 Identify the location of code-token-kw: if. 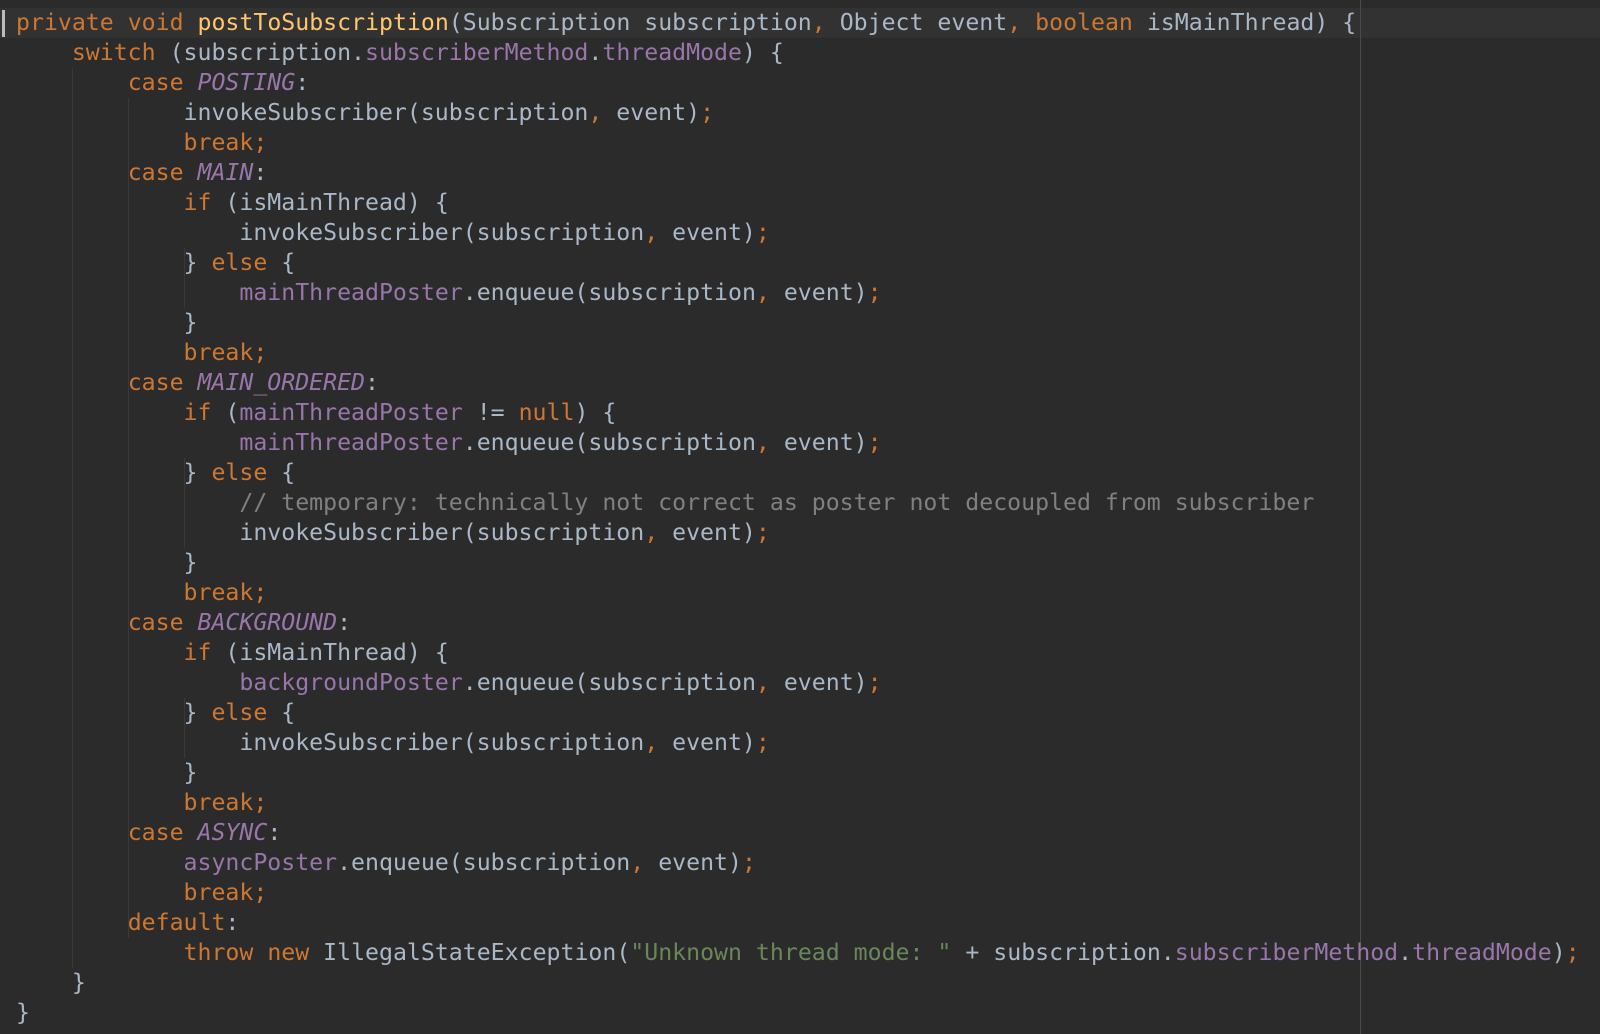
(197, 652).